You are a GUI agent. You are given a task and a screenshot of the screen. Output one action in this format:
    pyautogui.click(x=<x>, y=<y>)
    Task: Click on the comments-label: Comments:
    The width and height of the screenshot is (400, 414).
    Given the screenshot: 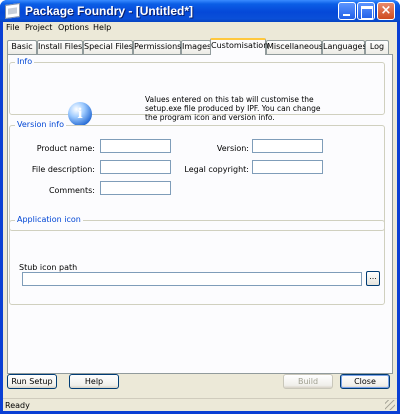 What is the action you would take?
    pyautogui.click(x=71, y=190)
    